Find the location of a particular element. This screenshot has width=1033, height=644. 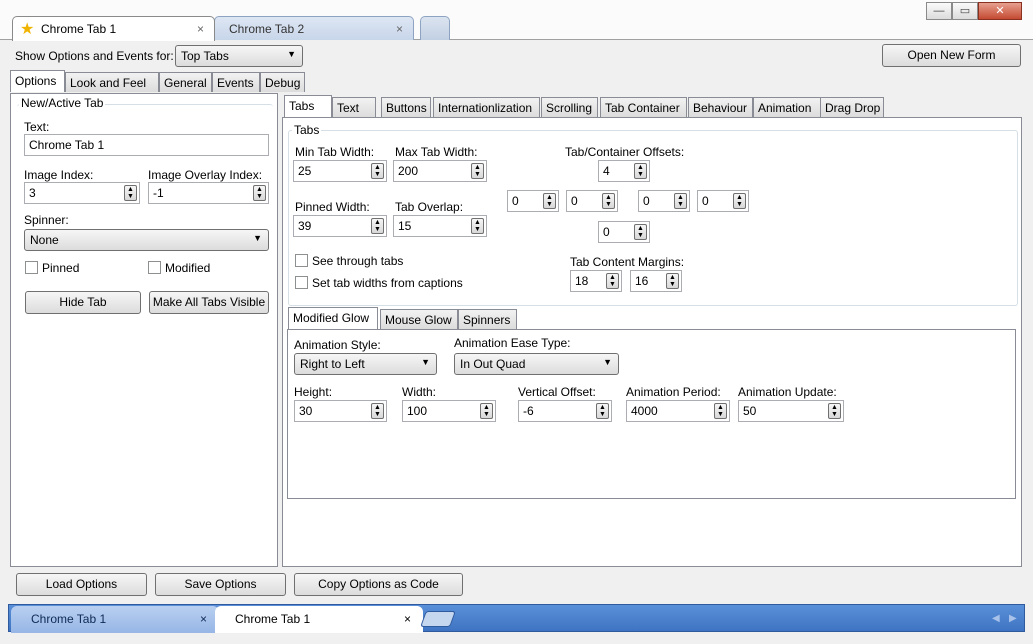

margin-right-stepper: 16 ▲ ▼ is located at coordinates (656, 281).